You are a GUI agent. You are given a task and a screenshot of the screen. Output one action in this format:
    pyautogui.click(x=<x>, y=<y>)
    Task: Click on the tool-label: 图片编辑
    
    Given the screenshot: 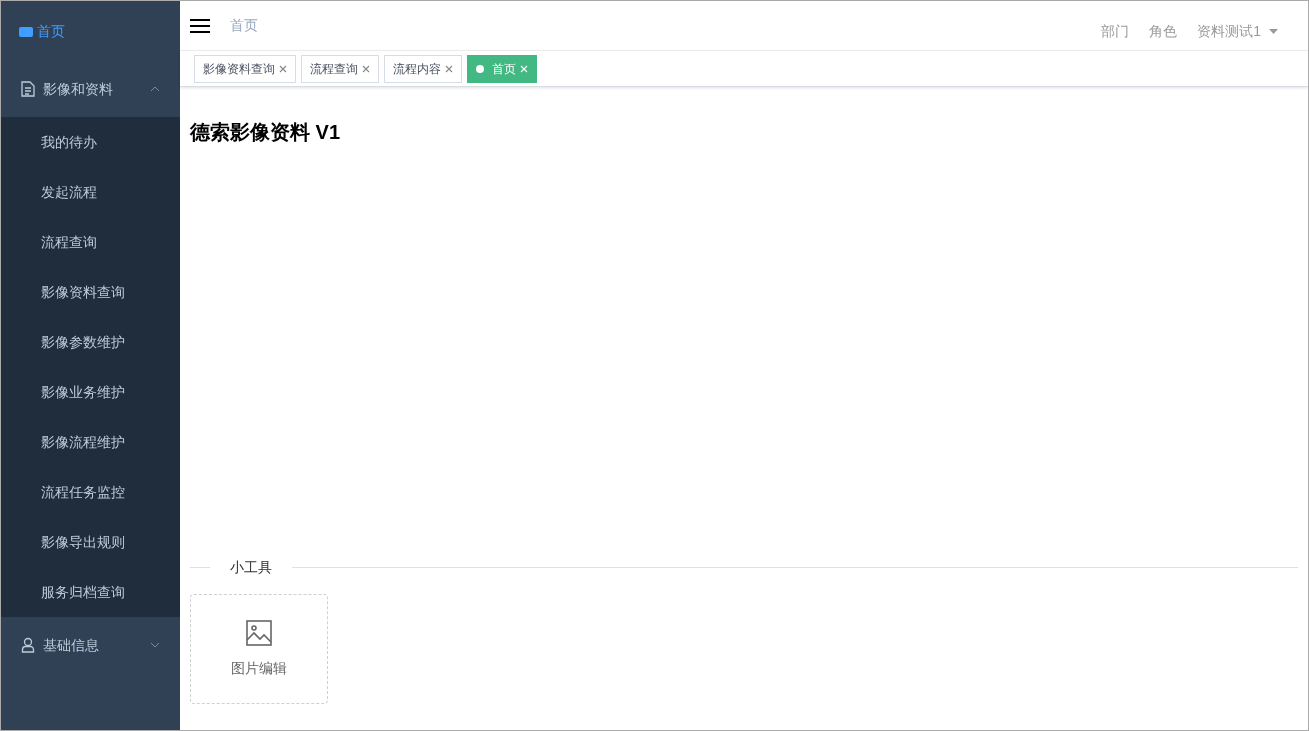 What is the action you would take?
    pyautogui.click(x=259, y=668)
    